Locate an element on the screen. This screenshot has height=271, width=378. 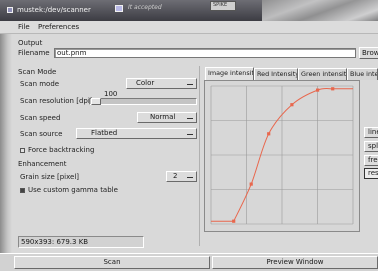
scan-mode-value: Color is located at coordinates (145, 83).